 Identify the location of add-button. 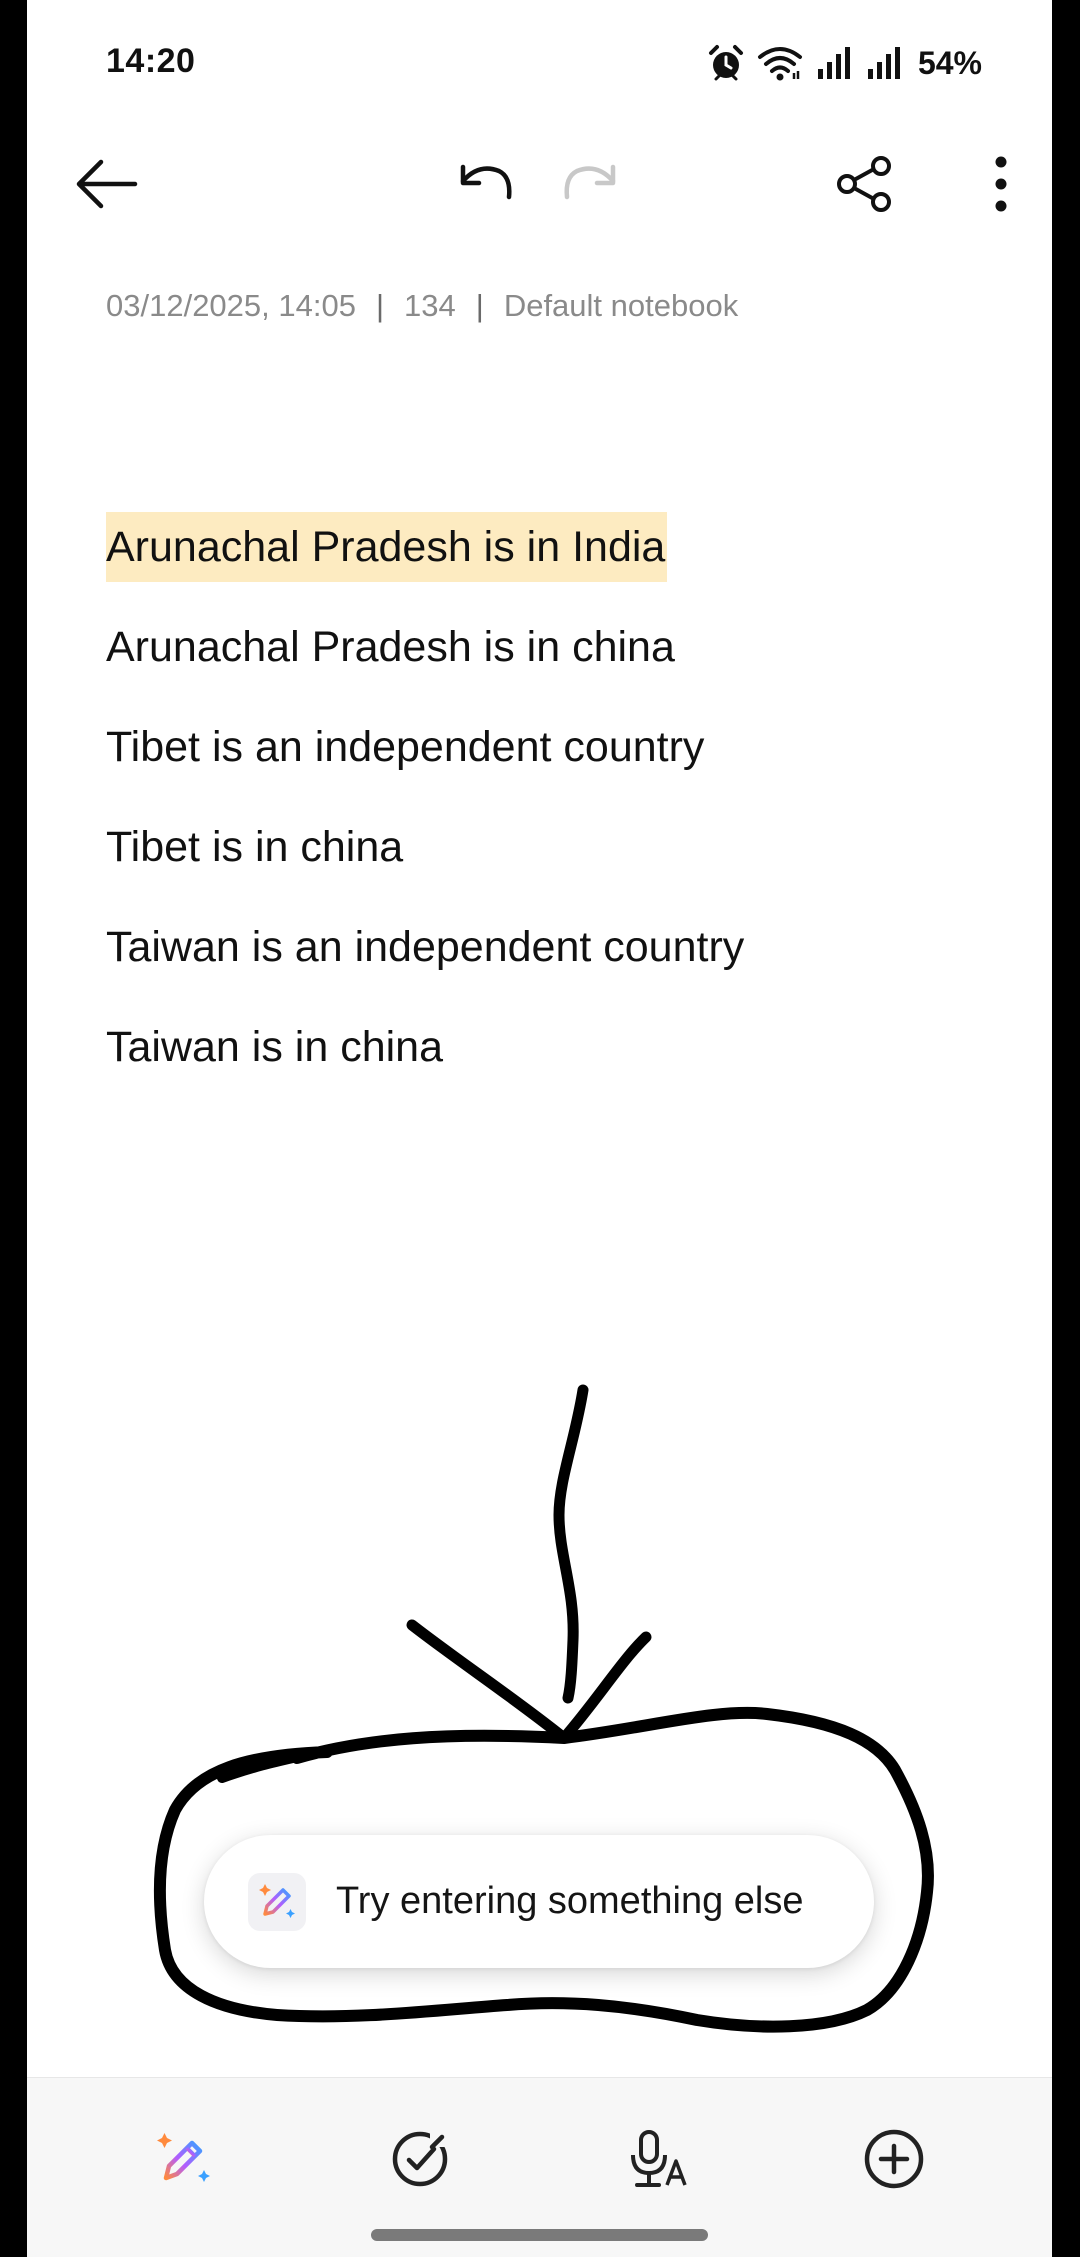
(894, 2161).